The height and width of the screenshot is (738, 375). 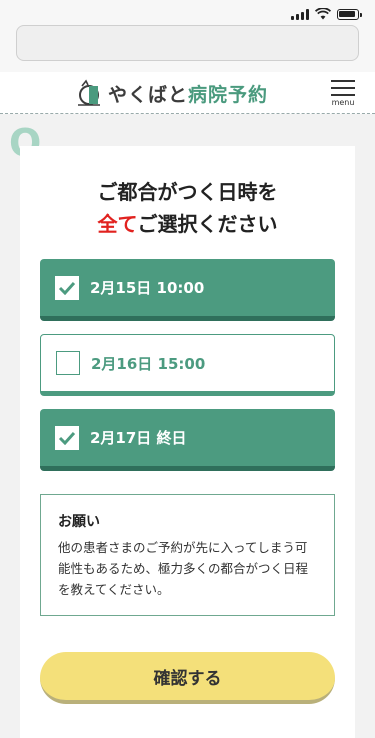 I want to click on question-title: ご都合がつく日時を 全てご選択ください, so click(x=187, y=208).